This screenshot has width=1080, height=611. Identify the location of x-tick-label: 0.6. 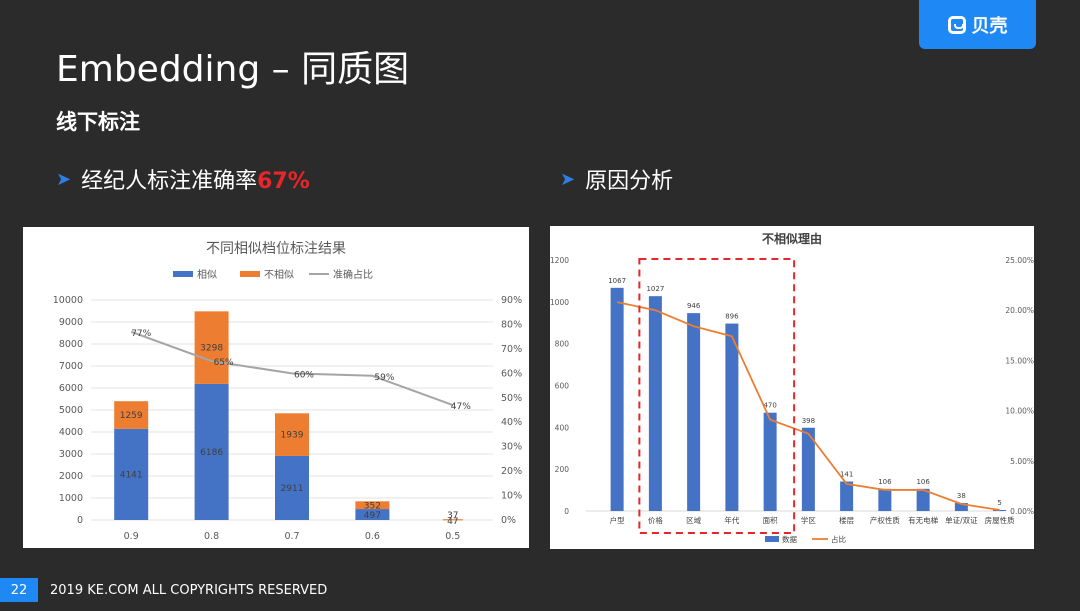
(372, 536).